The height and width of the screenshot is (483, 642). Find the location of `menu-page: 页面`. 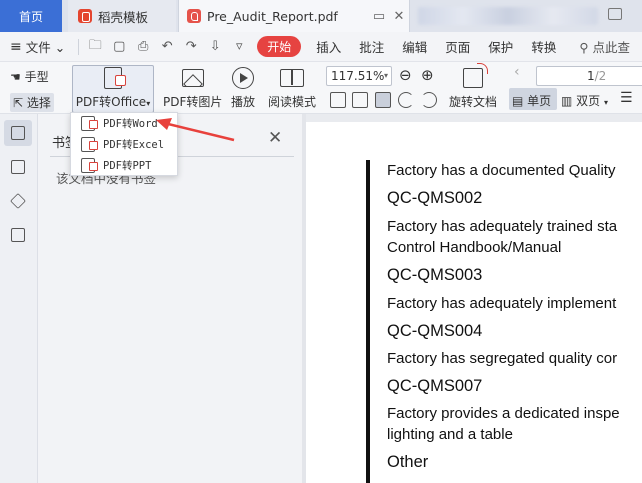

menu-page: 页面 is located at coordinates (457, 46).